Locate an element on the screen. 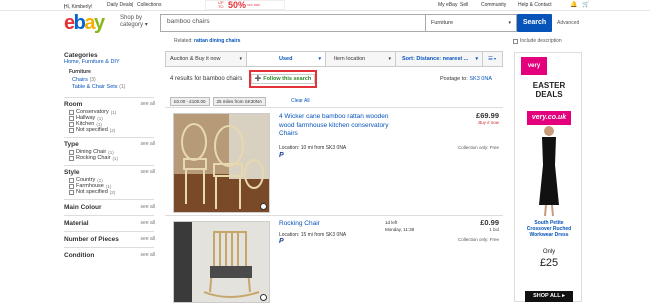 The width and height of the screenshot is (650, 303). bid-count: 1 bid is located at coordinates (494, 229).